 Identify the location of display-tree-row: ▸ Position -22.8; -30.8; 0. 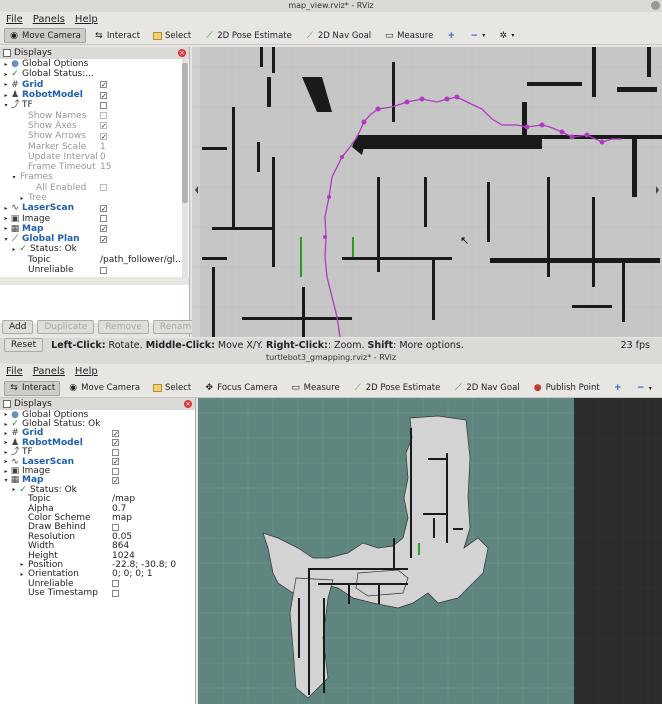
(97, 565).